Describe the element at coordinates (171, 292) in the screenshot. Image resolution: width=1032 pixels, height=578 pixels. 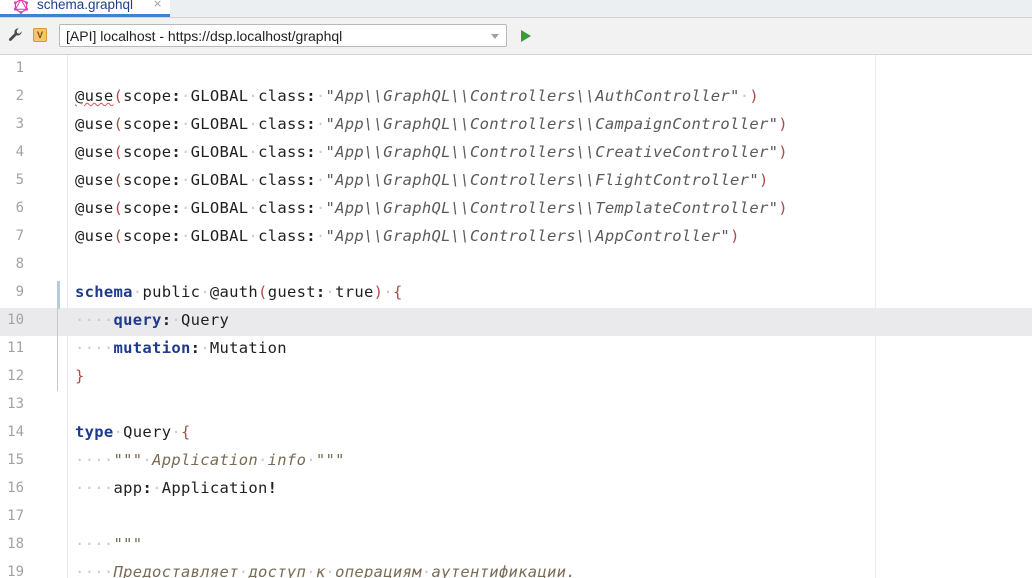
I see `code-token: public` at that location.